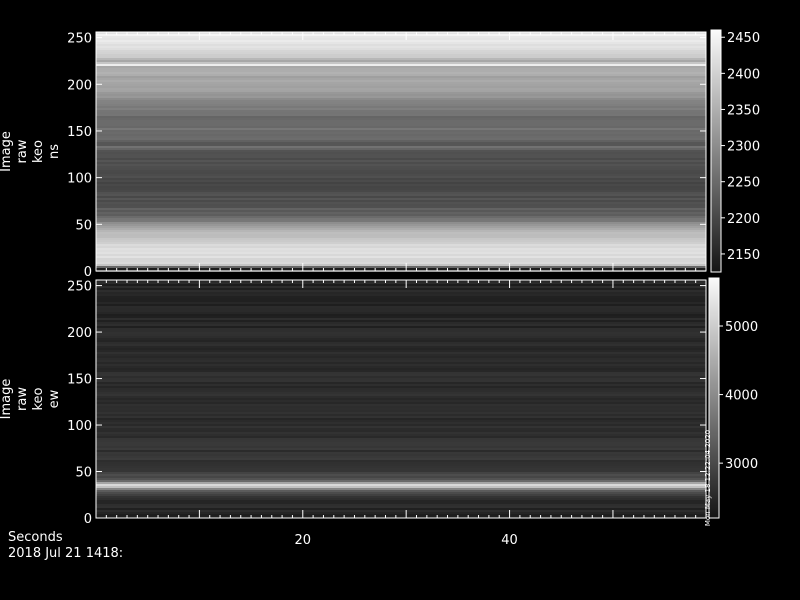 Image resolution: width=800 pixels, height=600 pixels. Describe the element at coordinates (83, 225) in the screenshot. I see `y-tick-label: 50` at that location.